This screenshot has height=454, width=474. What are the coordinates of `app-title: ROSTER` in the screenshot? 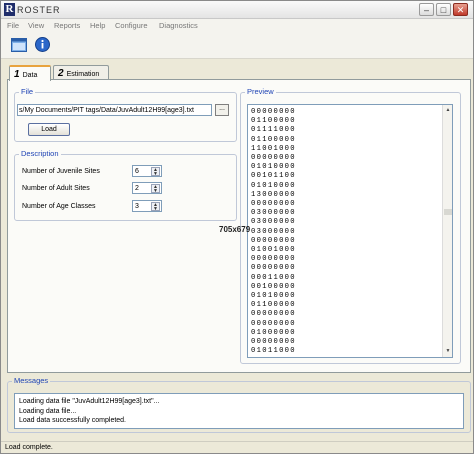 It's located at (39, 10).